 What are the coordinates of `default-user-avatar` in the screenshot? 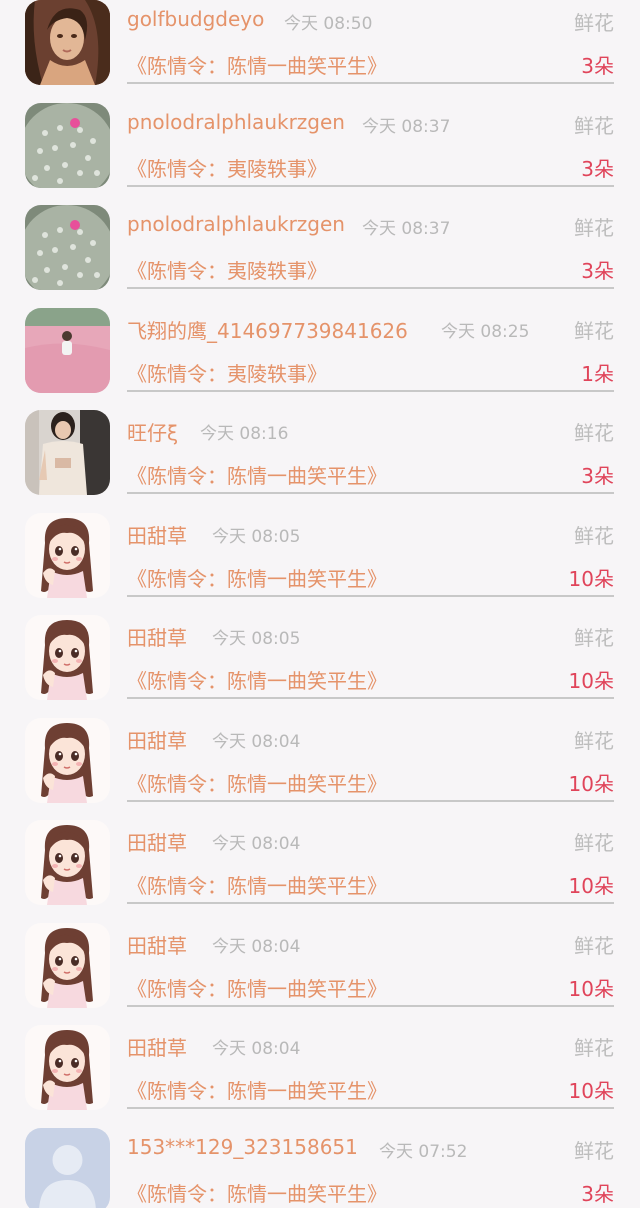 It's located at (67, 1168).